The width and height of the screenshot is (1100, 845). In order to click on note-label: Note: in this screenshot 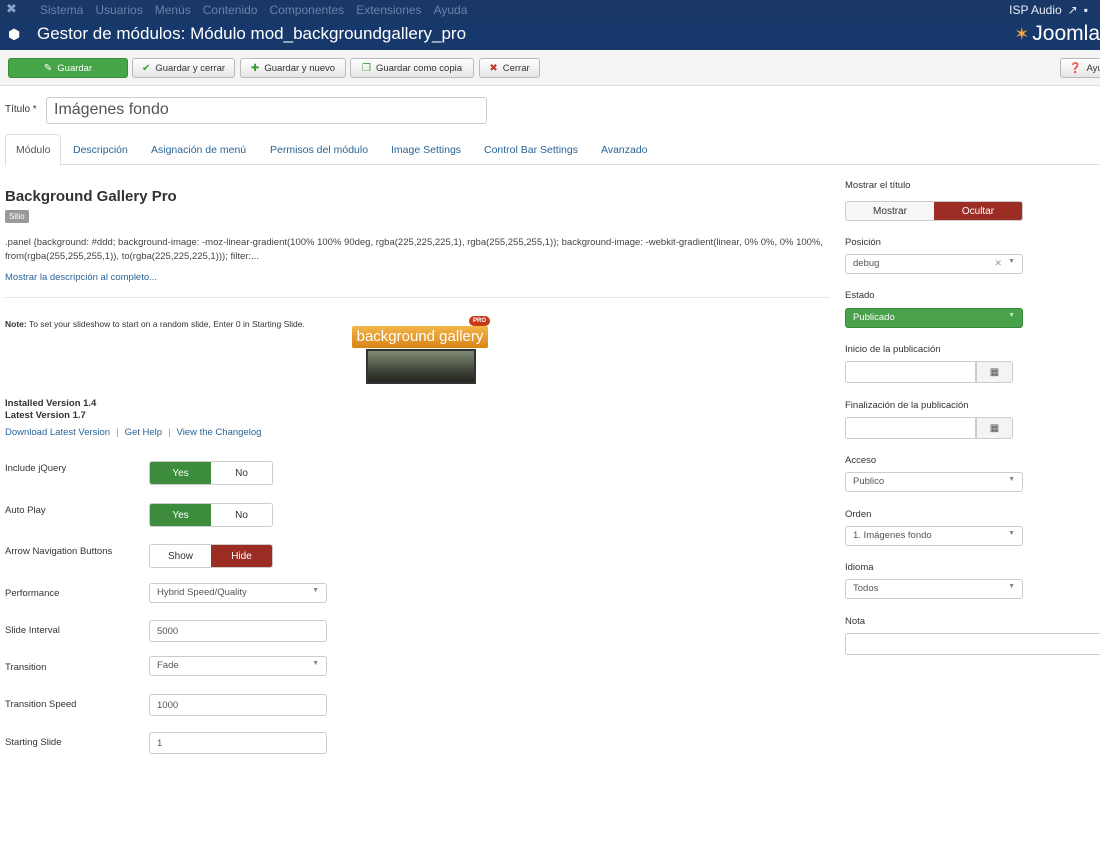, I will do `click(16, 324)`.